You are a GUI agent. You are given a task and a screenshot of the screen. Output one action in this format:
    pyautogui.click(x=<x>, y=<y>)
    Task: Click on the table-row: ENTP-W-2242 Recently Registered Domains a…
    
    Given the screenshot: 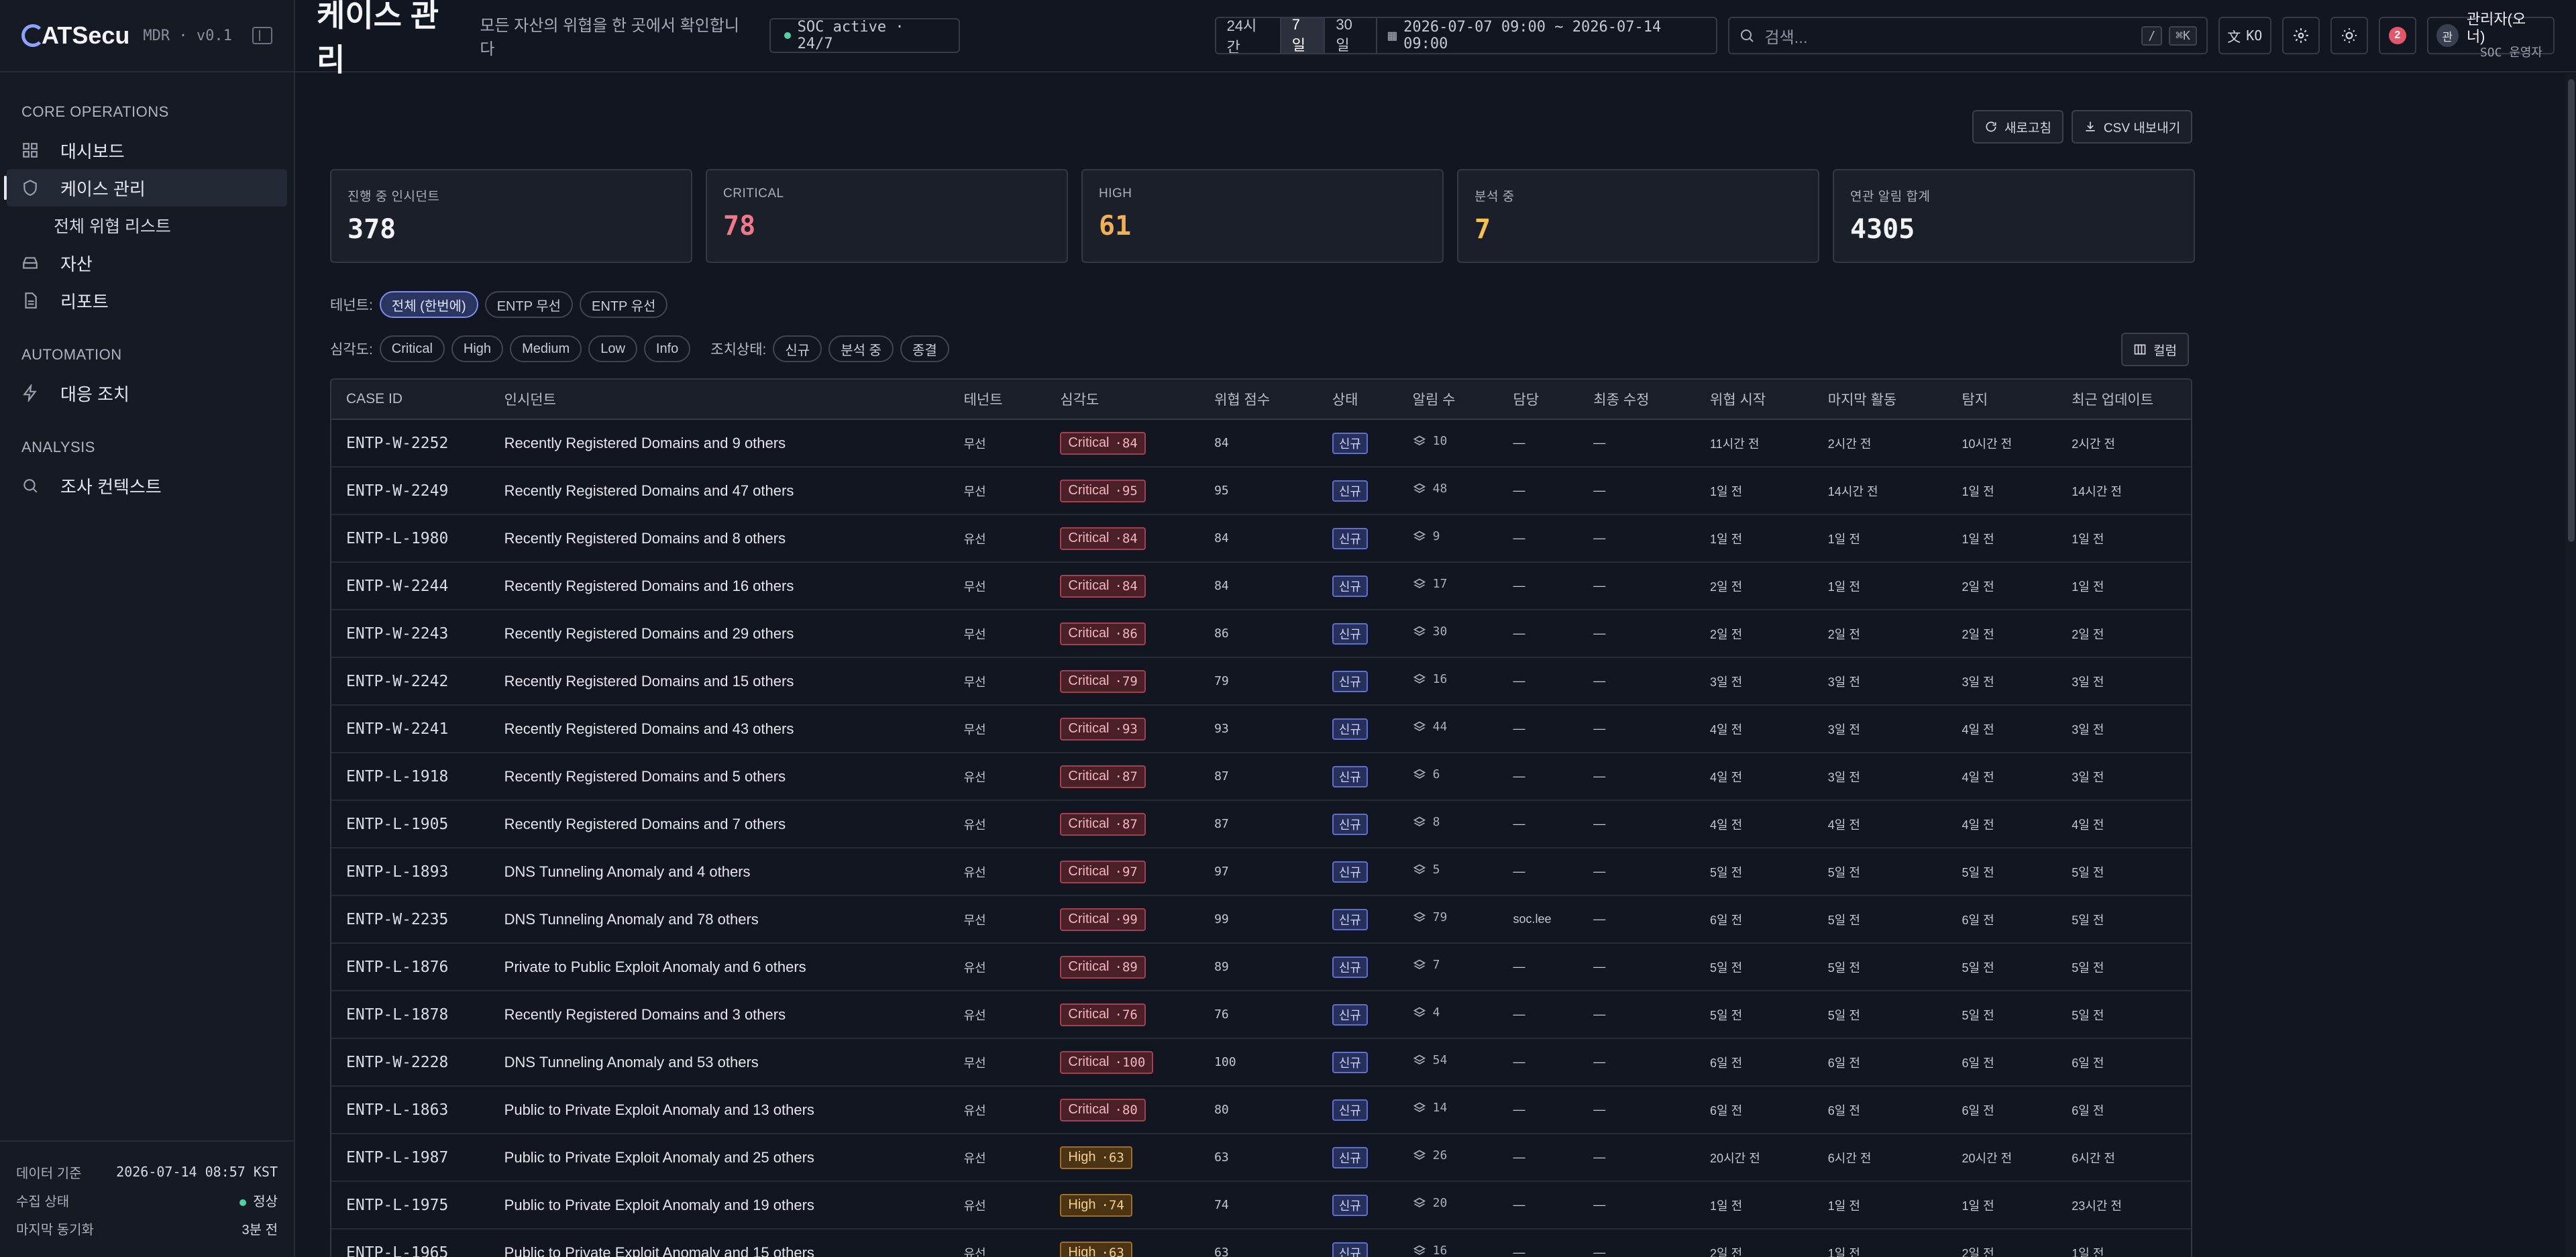 What is the action you would take?
    pyautogui.click(x=1261, y=682)
    